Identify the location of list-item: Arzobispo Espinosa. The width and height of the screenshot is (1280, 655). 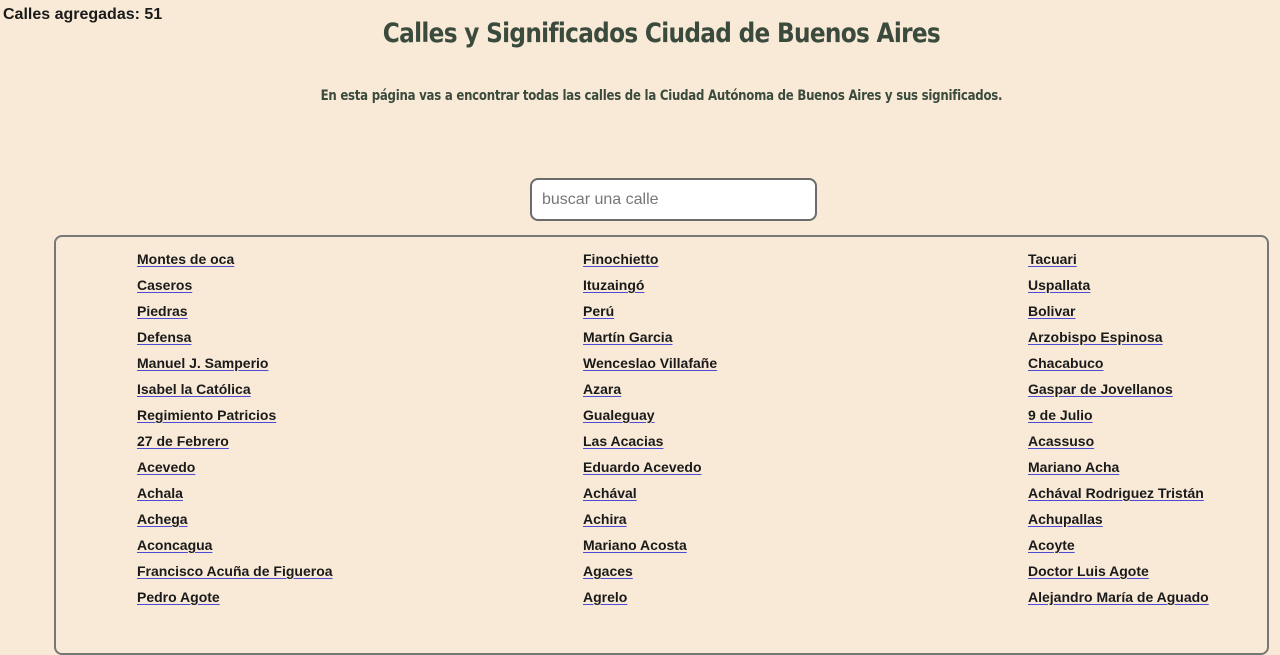
(1118, 340).